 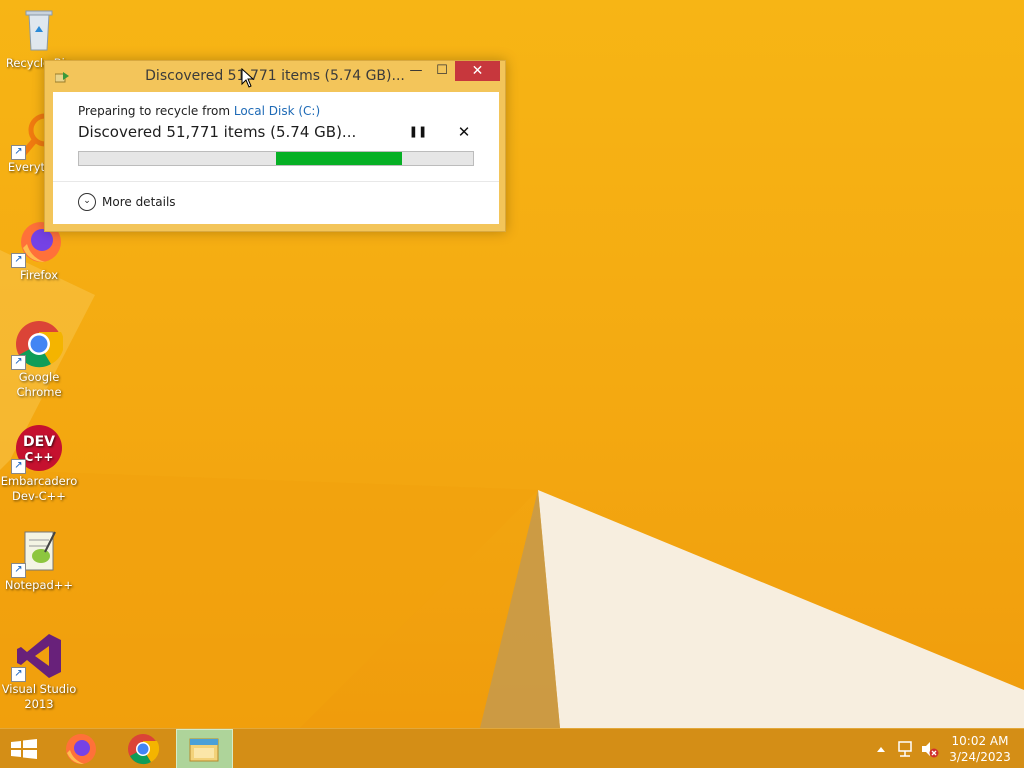 I want to click on more-details-label: More details, so click(x=139, y=202).